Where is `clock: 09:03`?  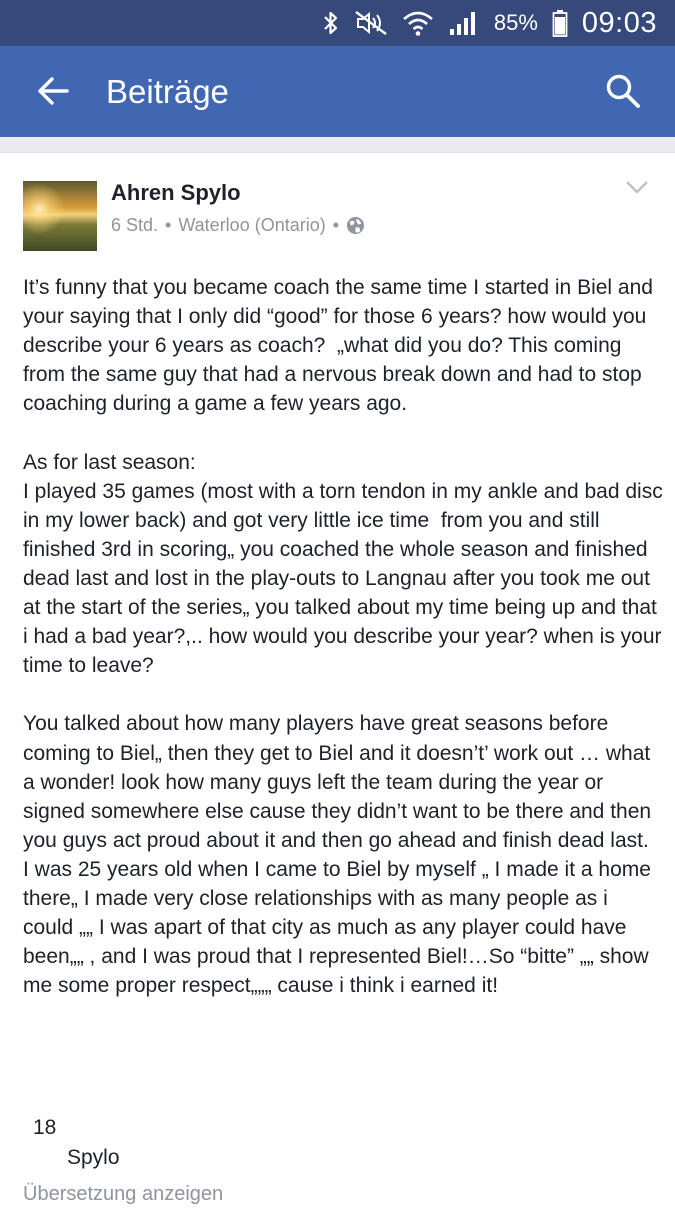 clock: 09:03 is located at coordinates (619, 22).